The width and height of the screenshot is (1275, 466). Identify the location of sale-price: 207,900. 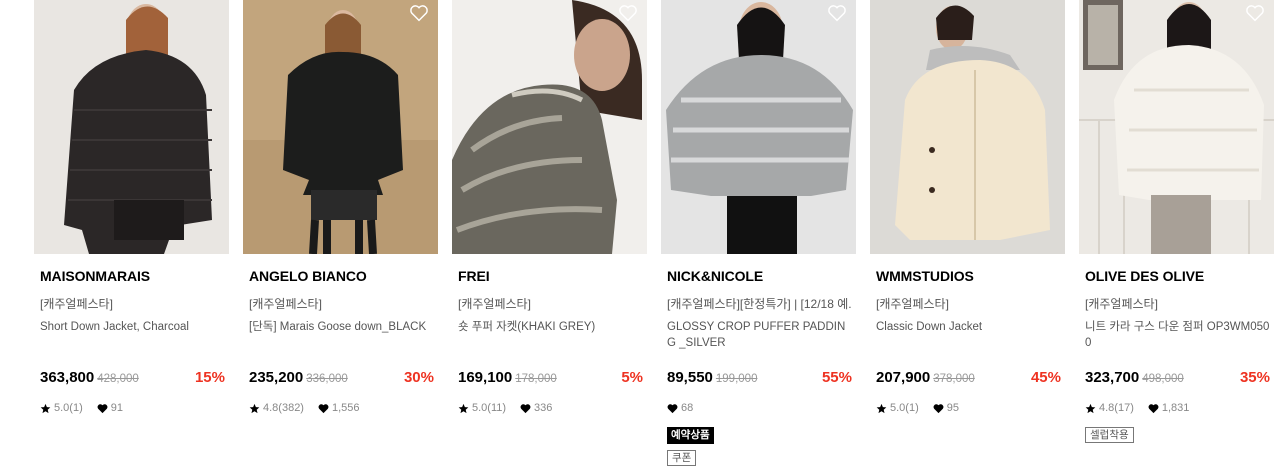
(903, 377).